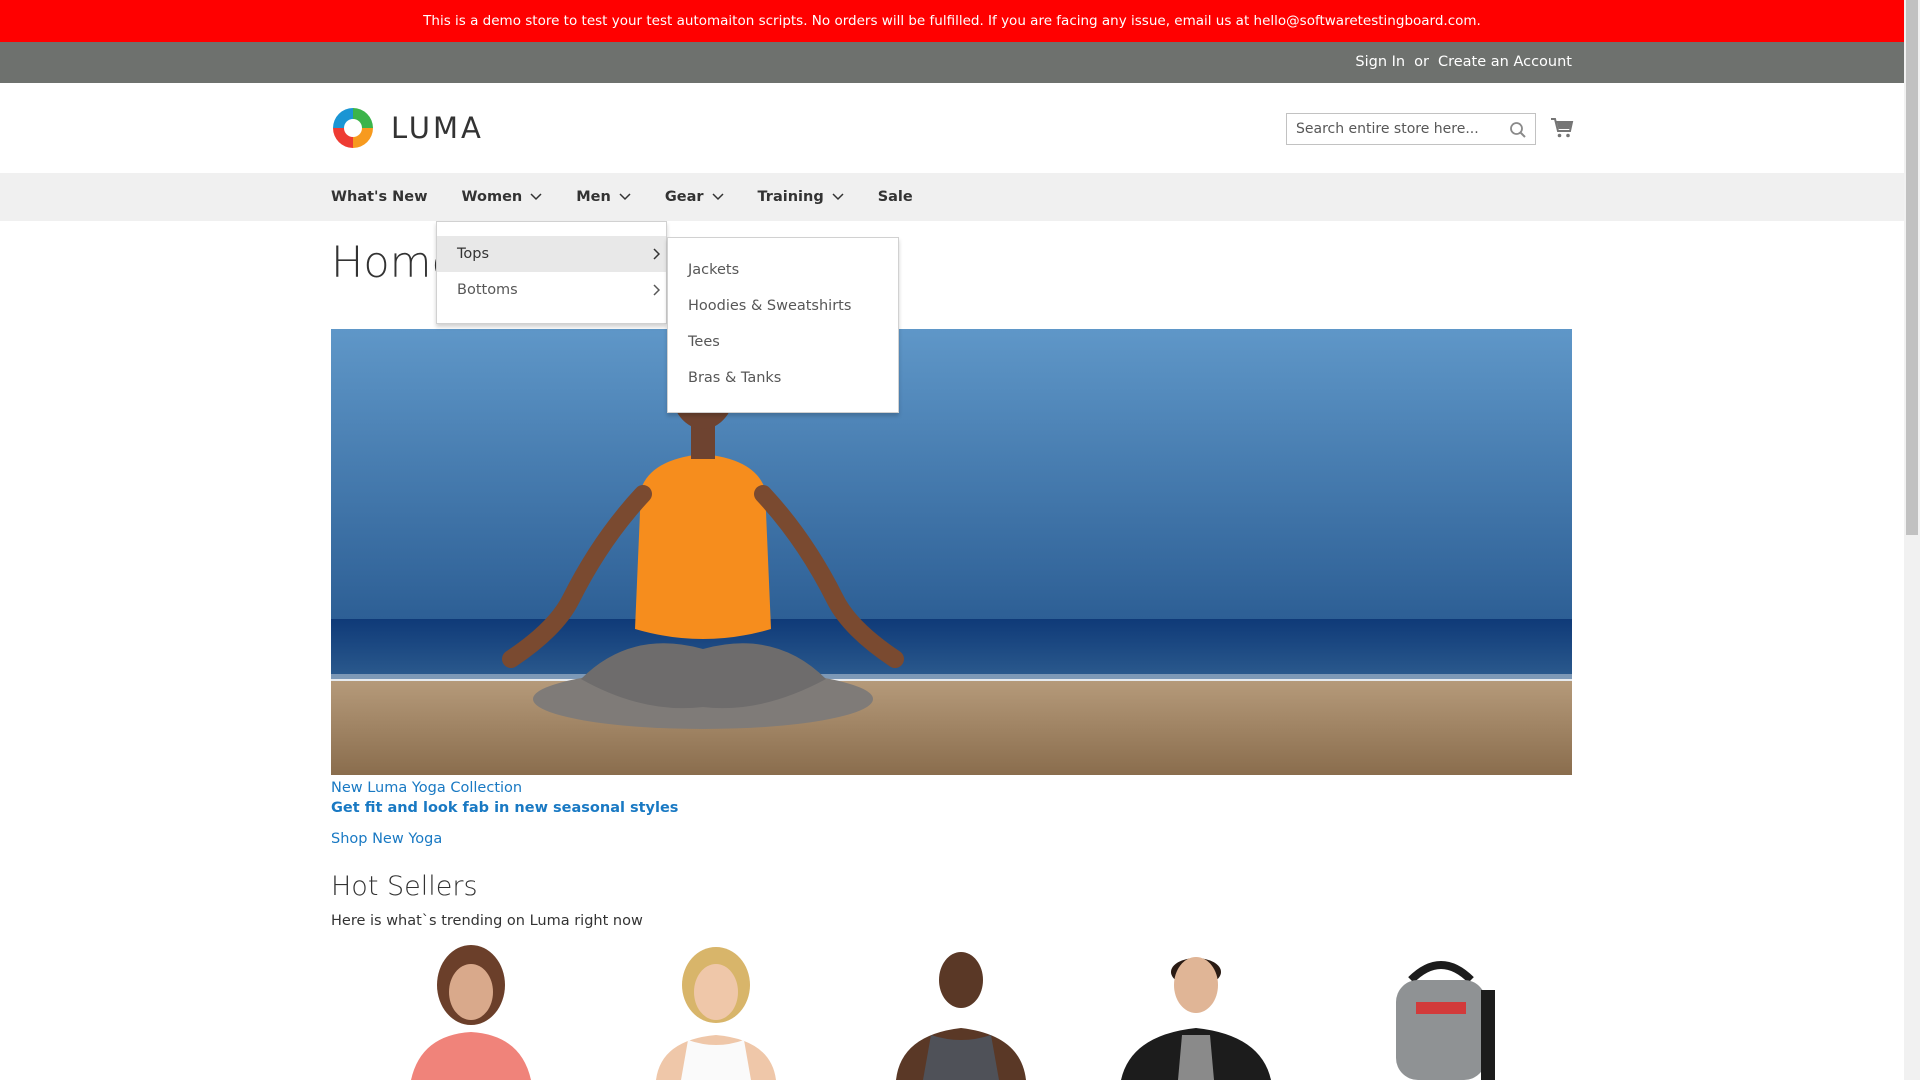  Describe the element at coordinates (1912, 540) in the screenshot. I see `vertical-scrollbar` at that location.